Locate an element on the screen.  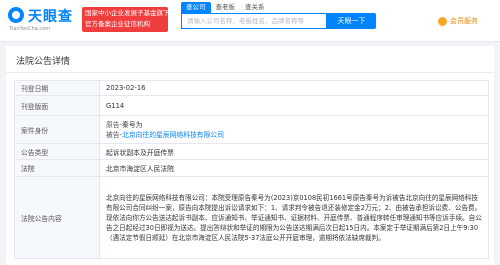
search-box is located at coordinates (254, 21).